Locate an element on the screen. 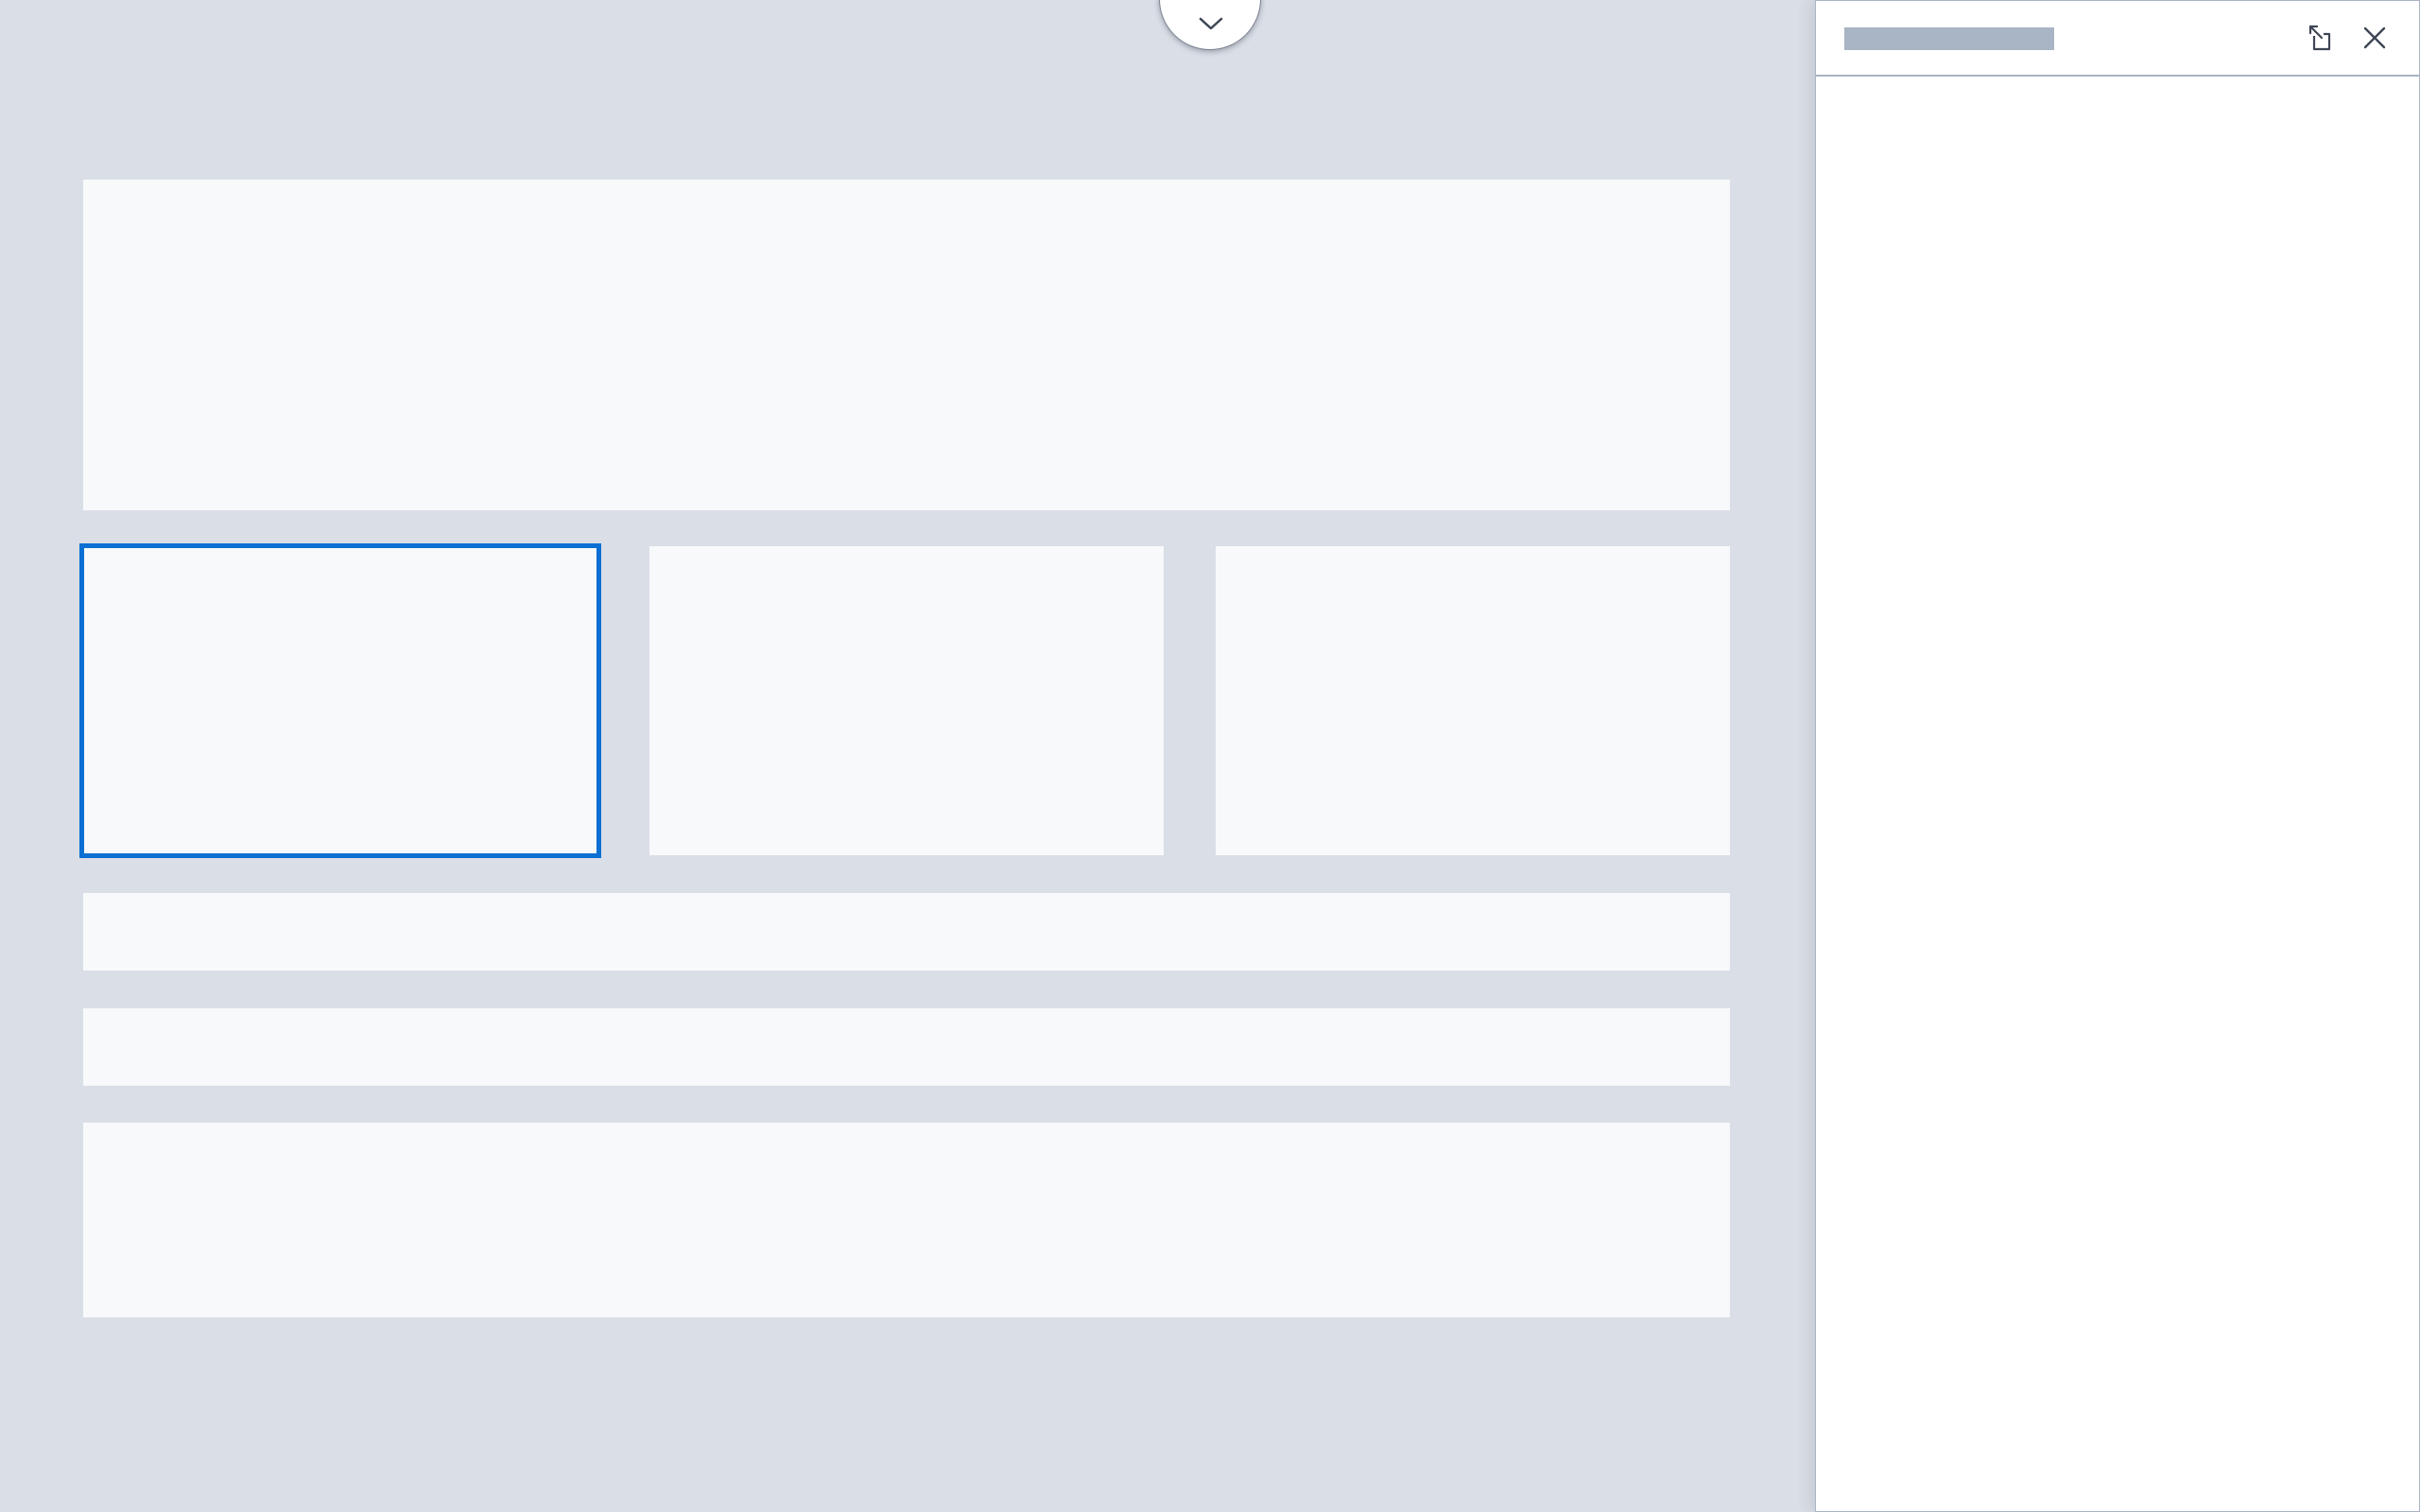  popout-button is located at coordinates (2322, 38).